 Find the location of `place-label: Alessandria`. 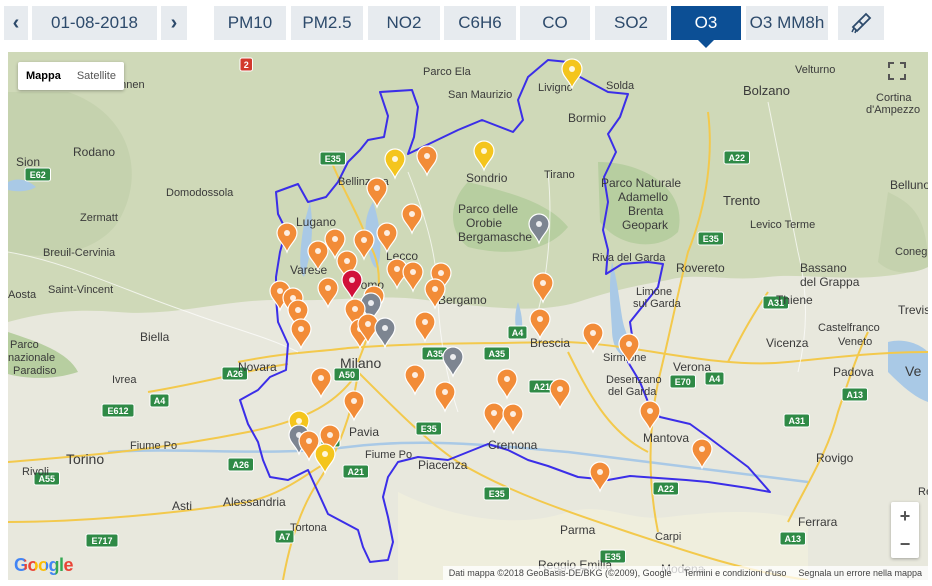

place-label: Alessandria is located at coordinates (254, 502).